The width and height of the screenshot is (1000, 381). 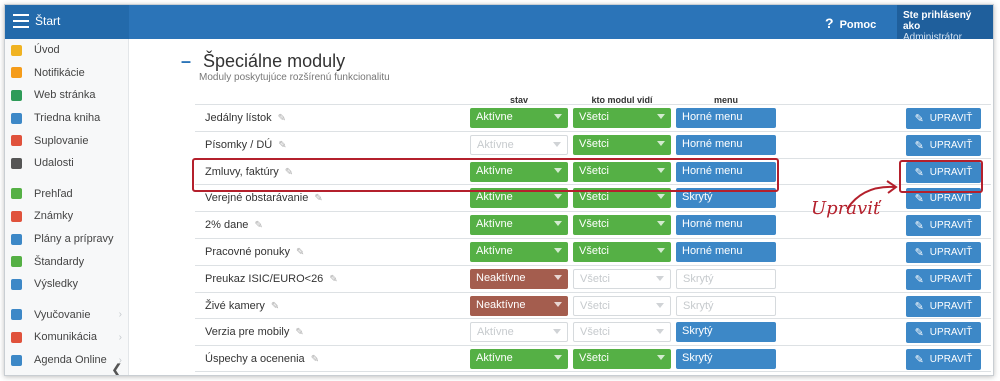 I want to click on menu-icon, so click(x=21, y=21).